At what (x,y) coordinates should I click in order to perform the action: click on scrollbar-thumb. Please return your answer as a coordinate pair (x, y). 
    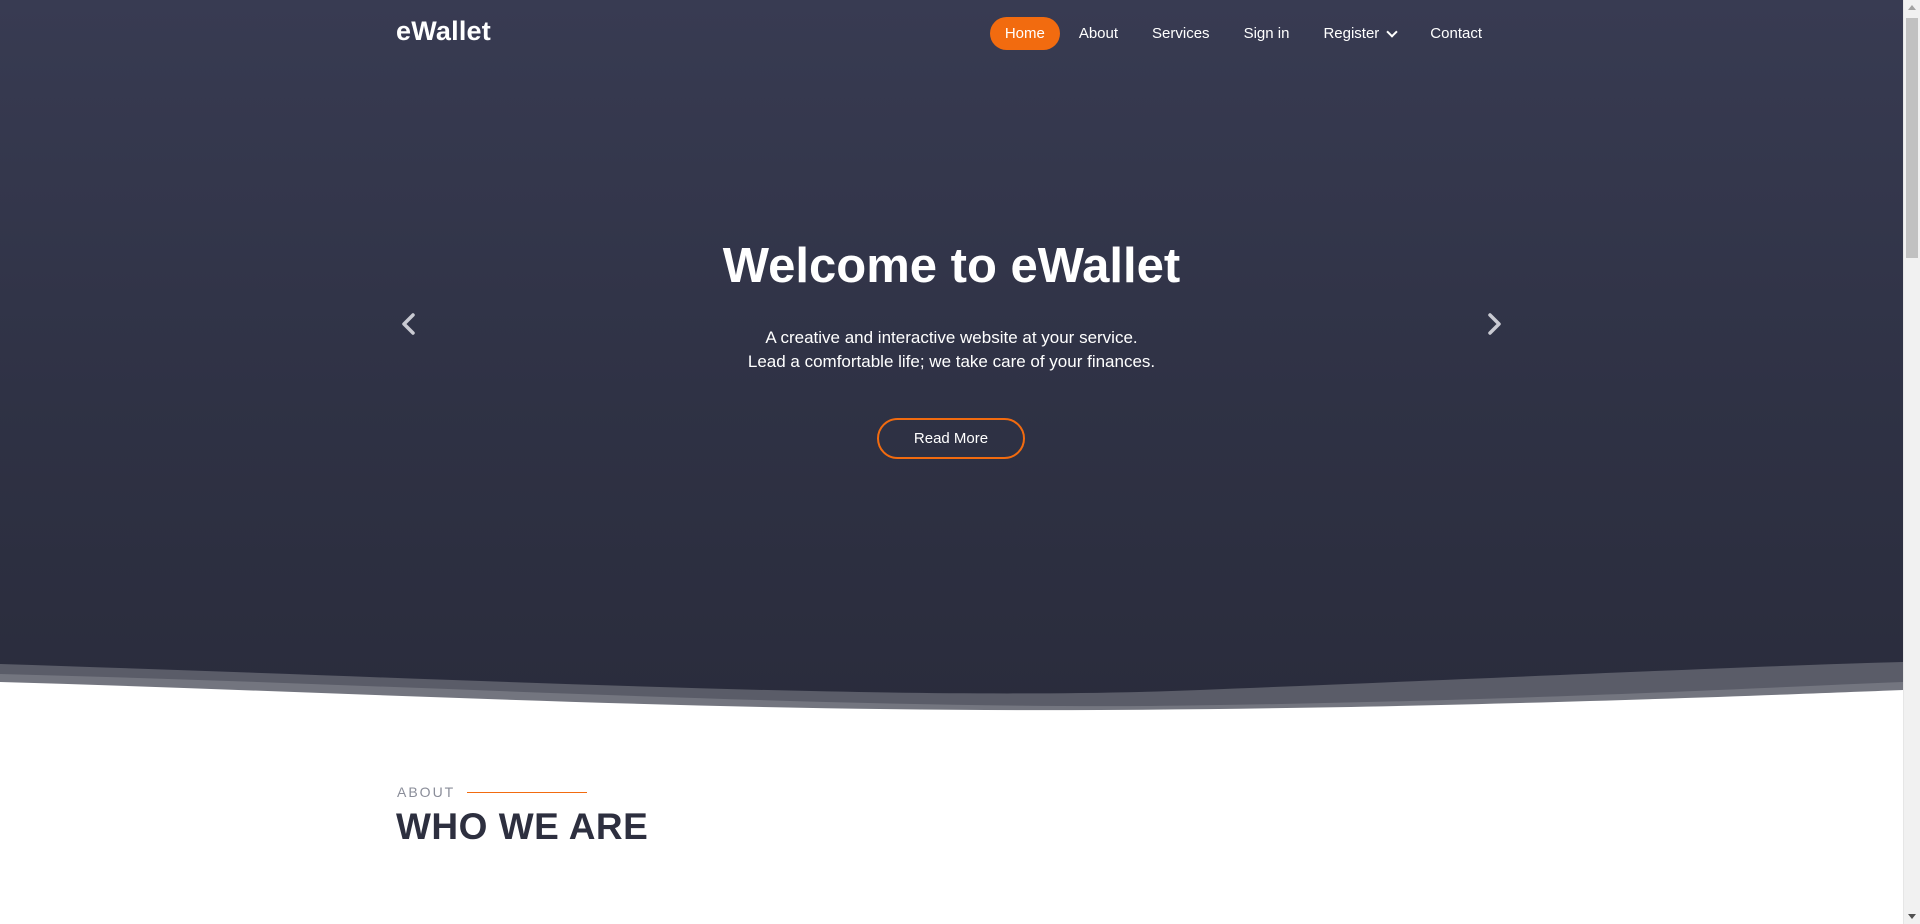
    Looking at the image, I should click on (1912, 138).